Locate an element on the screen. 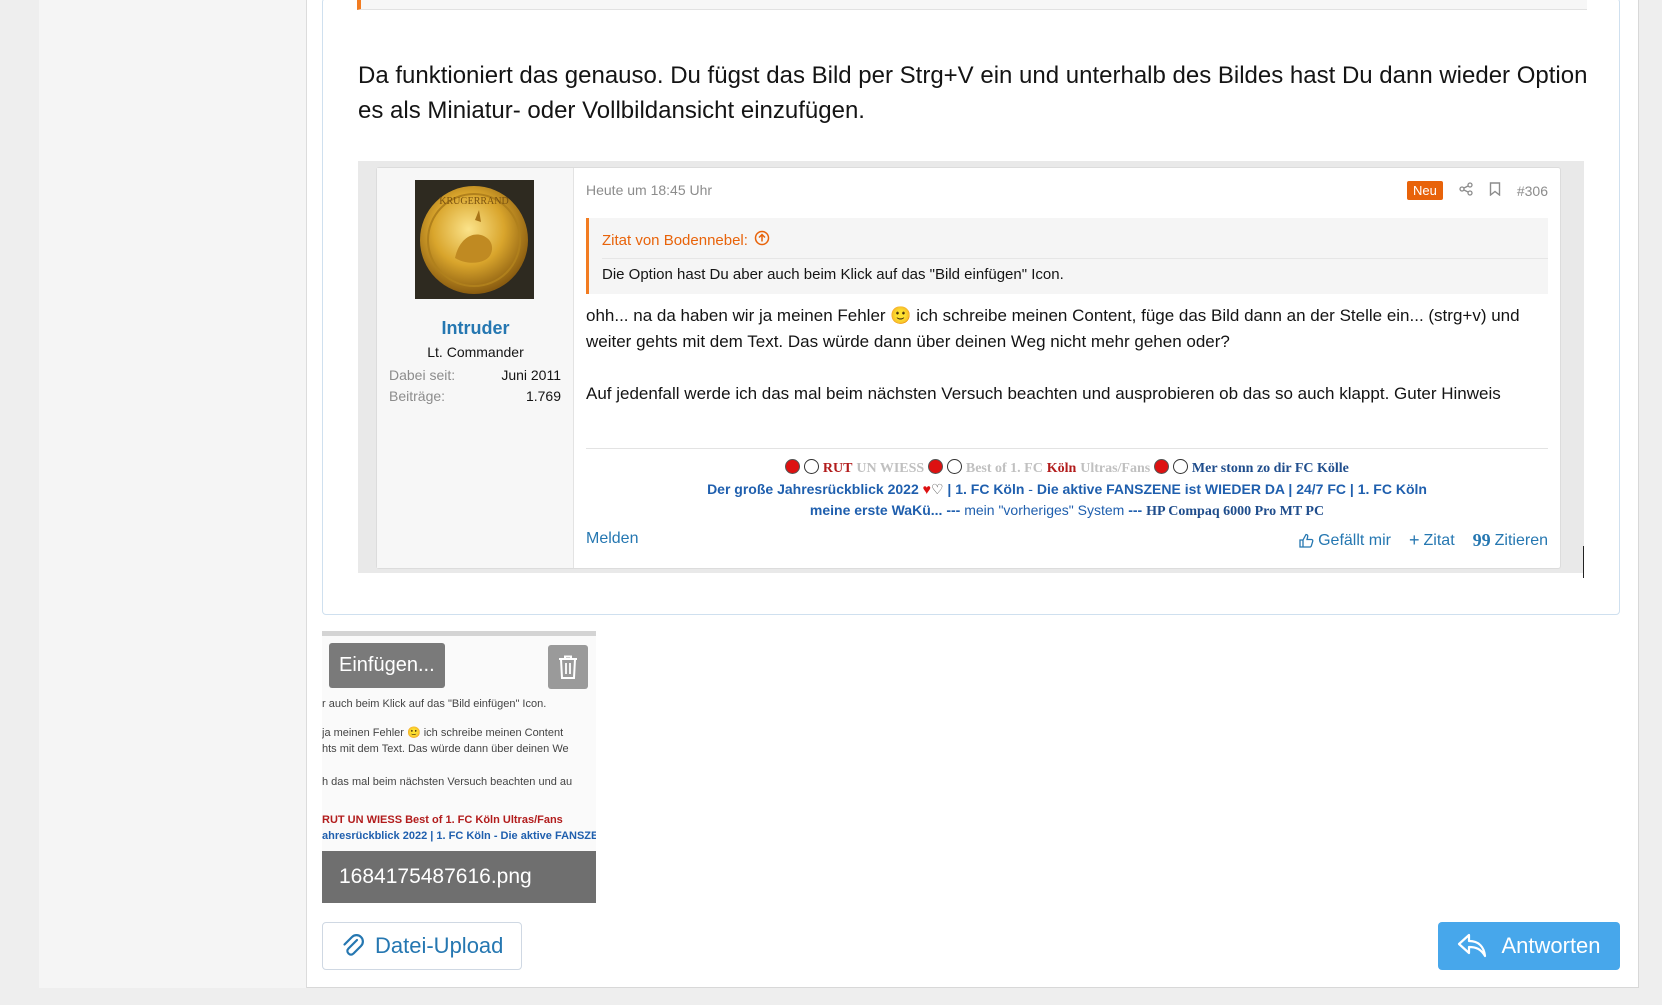 This screenshot has width=1662, height=1005. post-footer: Melden Gefällt mir + Zitat 99 Zitieren is located at coordinates (1067, 540).